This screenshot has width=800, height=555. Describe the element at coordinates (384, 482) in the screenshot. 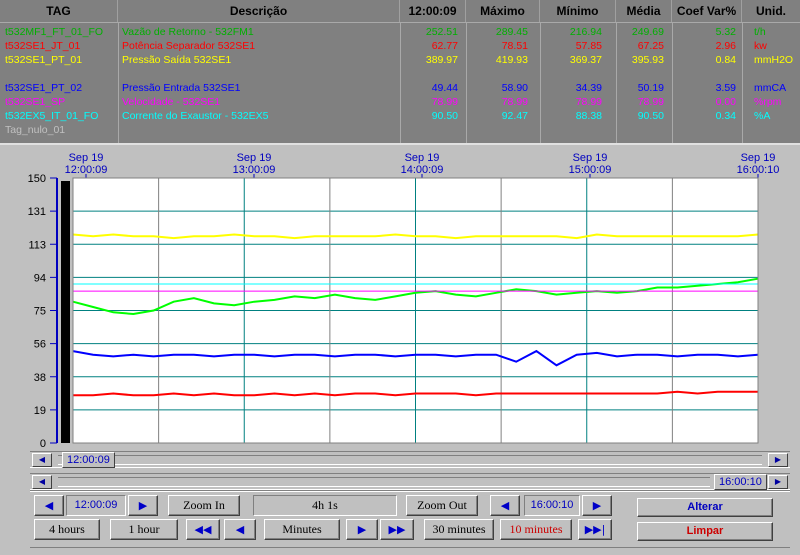

I see `end-scroll-track` at that location.